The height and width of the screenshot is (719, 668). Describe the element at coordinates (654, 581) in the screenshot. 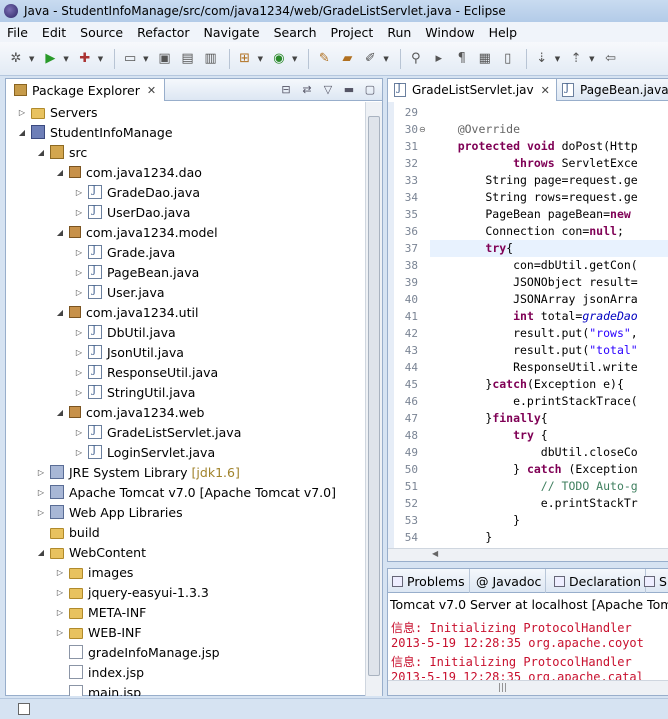

I see `tab-servers: S` at that location.